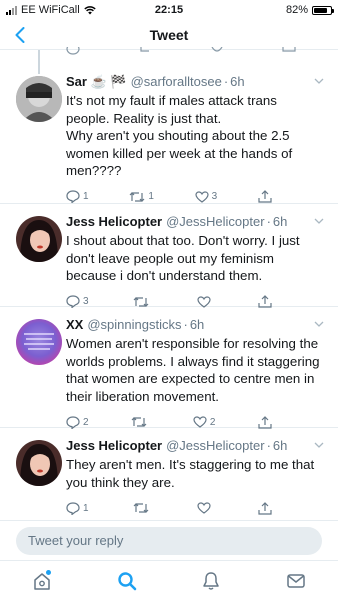 This screenshot has height=600, width=338. I want to click on like-count: 3, so click(214, 196).